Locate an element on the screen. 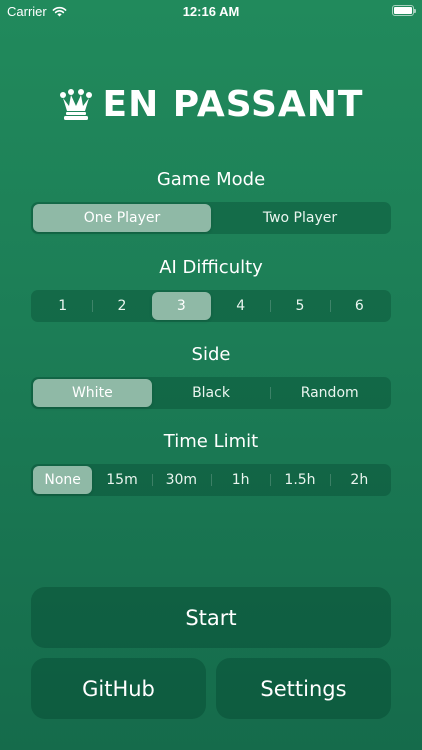  time-limit-option-2h: 2h is located at coordinates (359, 480).